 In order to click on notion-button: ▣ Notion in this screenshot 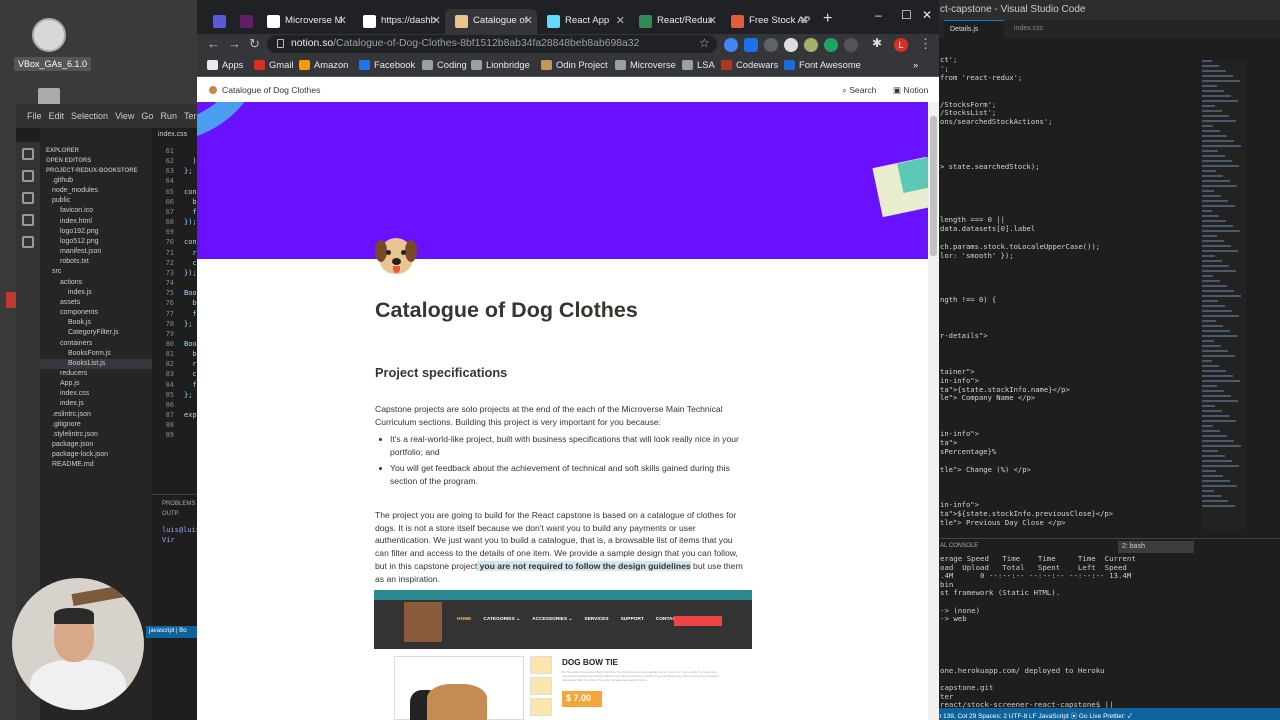, I will do `click(910, 90)`.